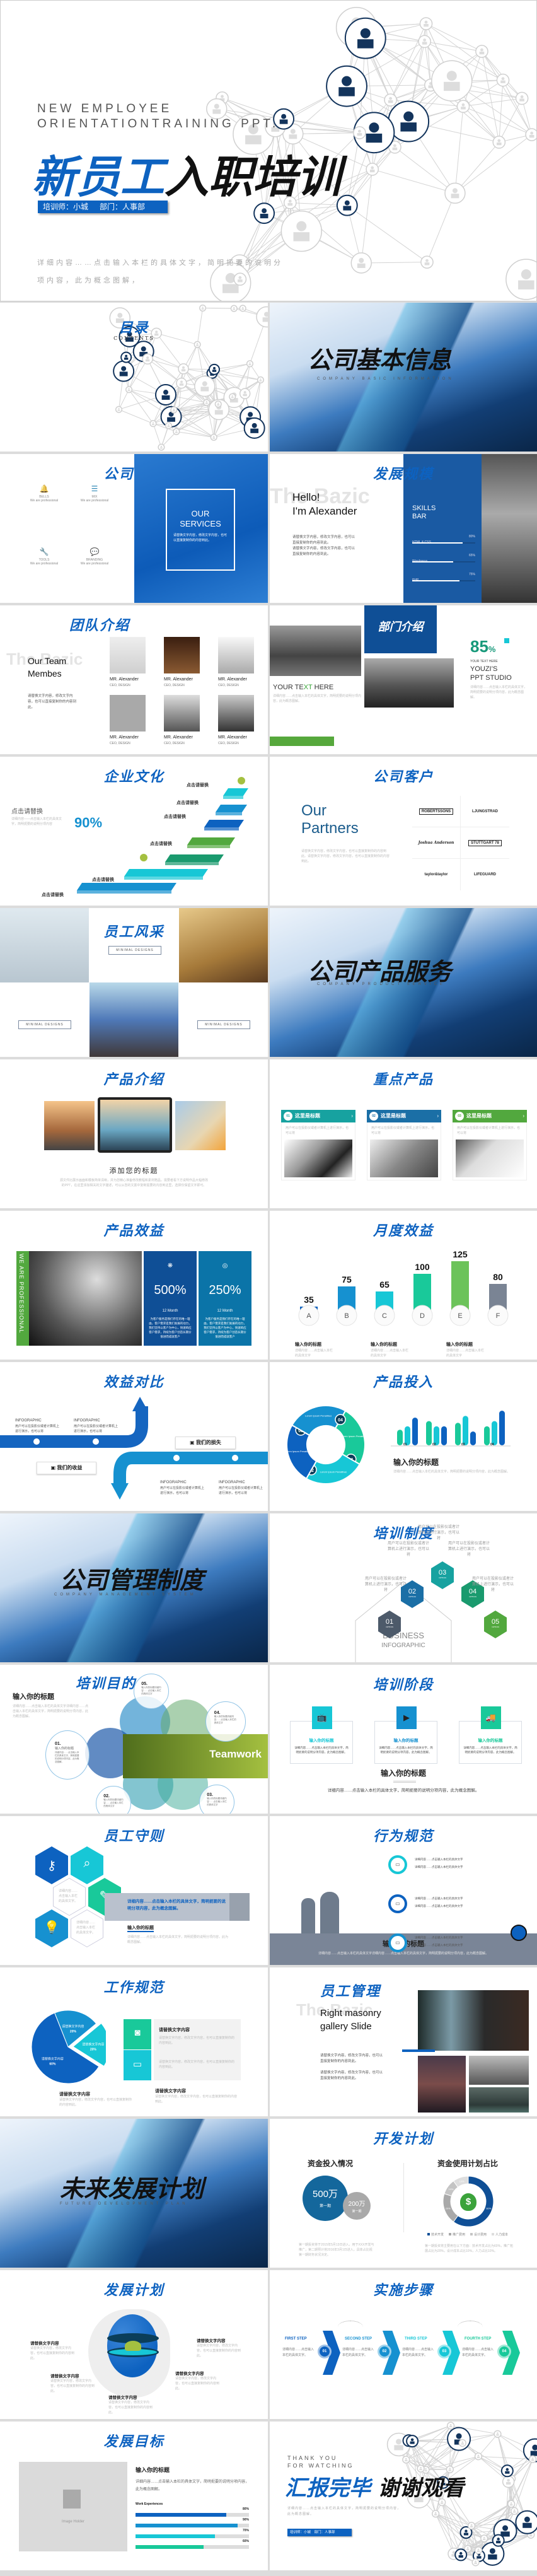 The height and width of the screenshot is (2576, 537). What do you see at coordinates (134, 2291) in the screenshot?
I see `slide-title: 发展计划` at bounding box center [134, 2291].